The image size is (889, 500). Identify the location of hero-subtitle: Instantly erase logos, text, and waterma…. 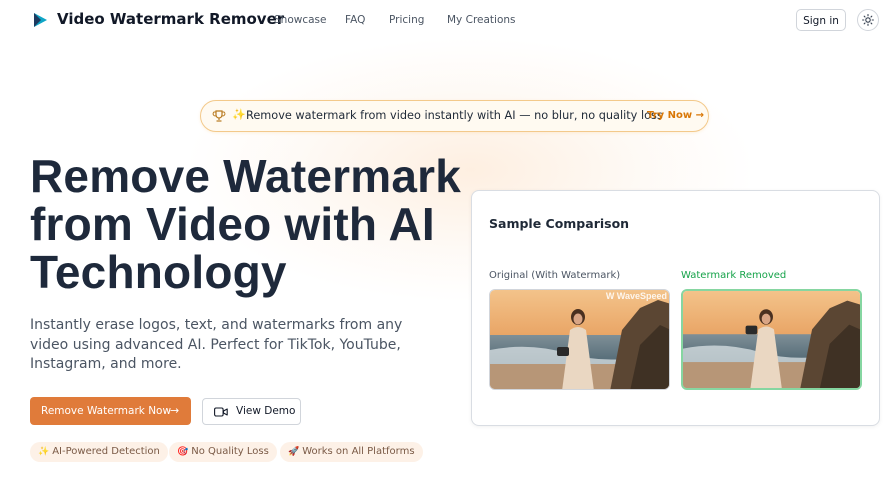
(216, 344).